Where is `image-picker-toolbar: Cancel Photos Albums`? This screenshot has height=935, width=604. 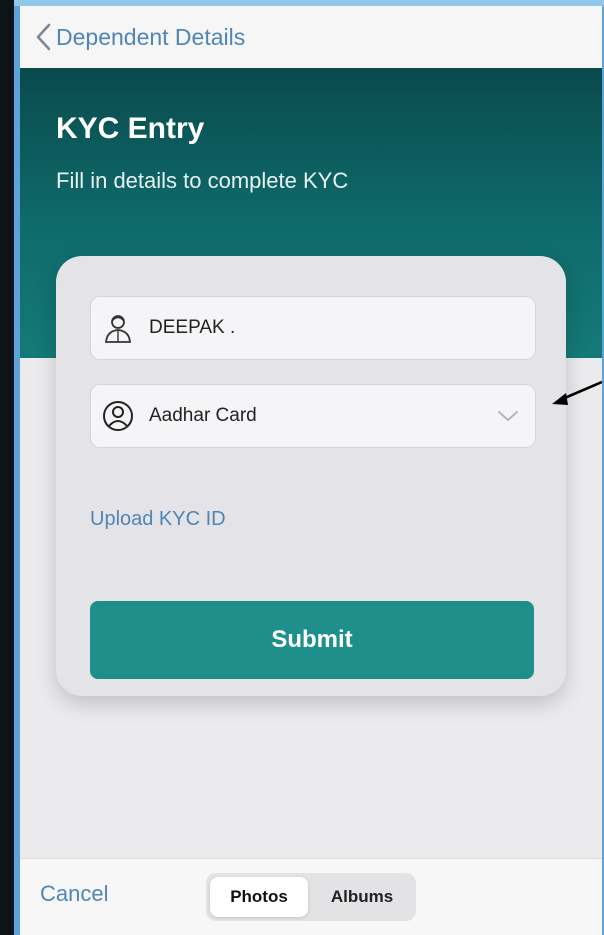
image-picker-toolbar: Cancel Photos Albums is located at coordinates (311, 896).